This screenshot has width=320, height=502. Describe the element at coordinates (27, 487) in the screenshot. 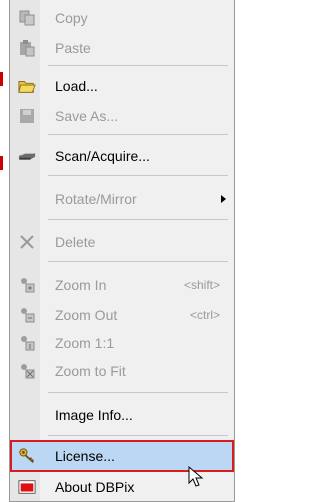

I see `about-icon` at that location.